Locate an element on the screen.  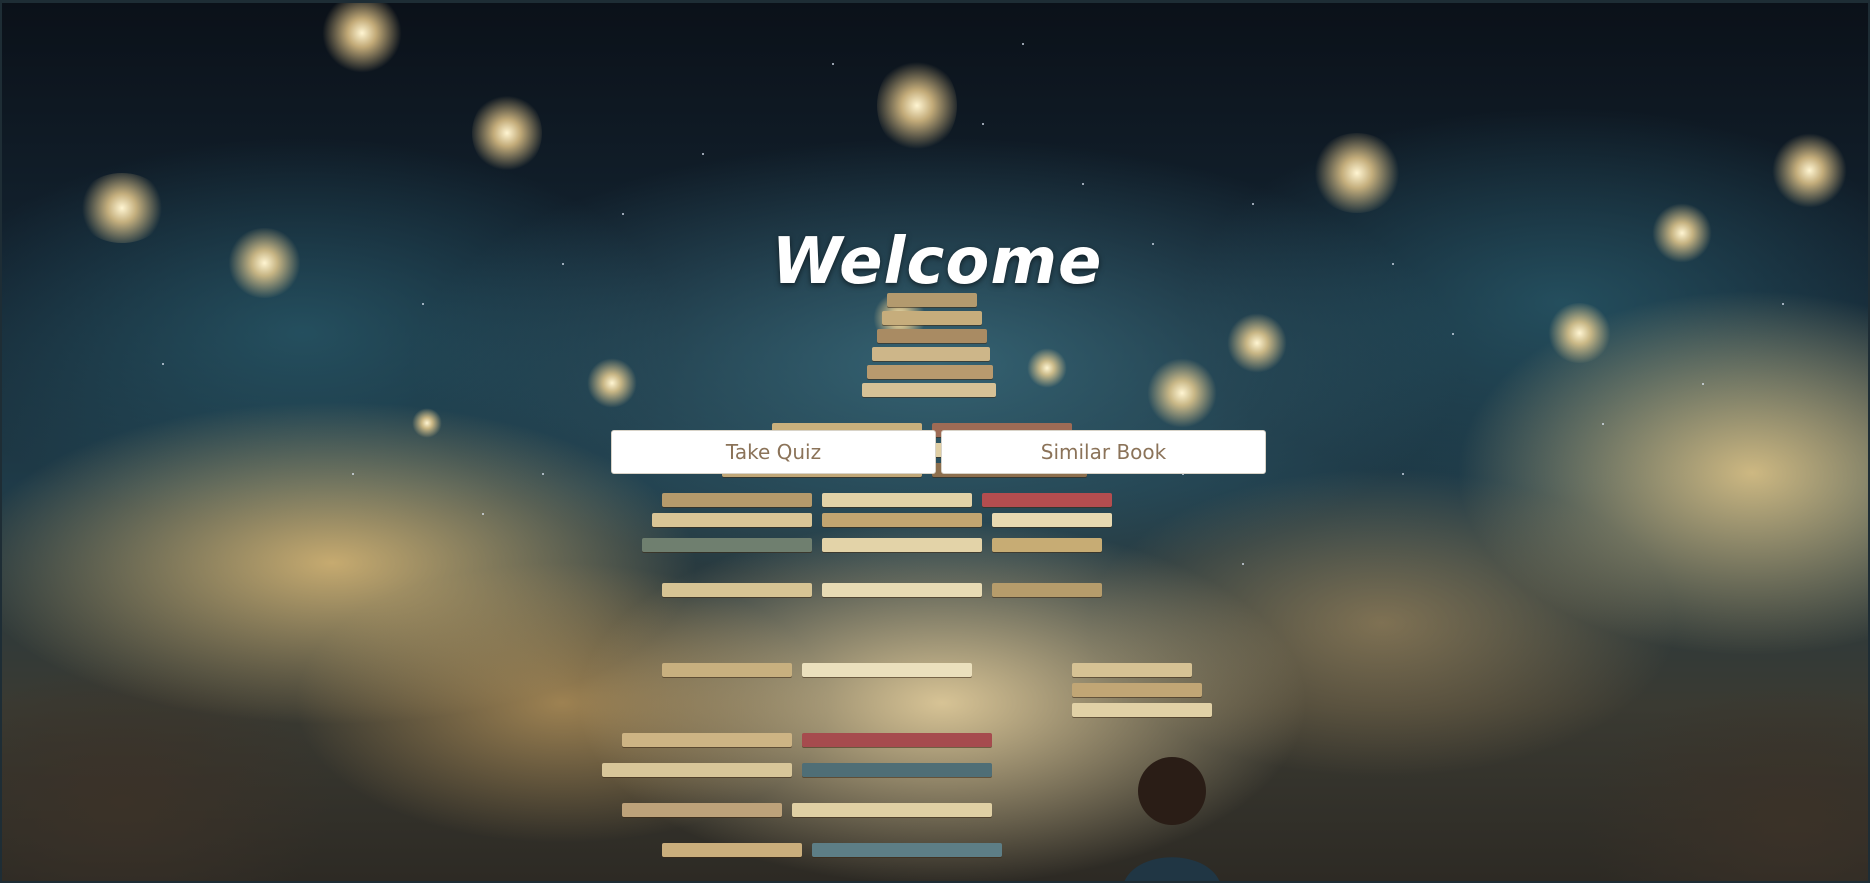
similar-book-button: Similar Book is located at coordinates (1103, 452).